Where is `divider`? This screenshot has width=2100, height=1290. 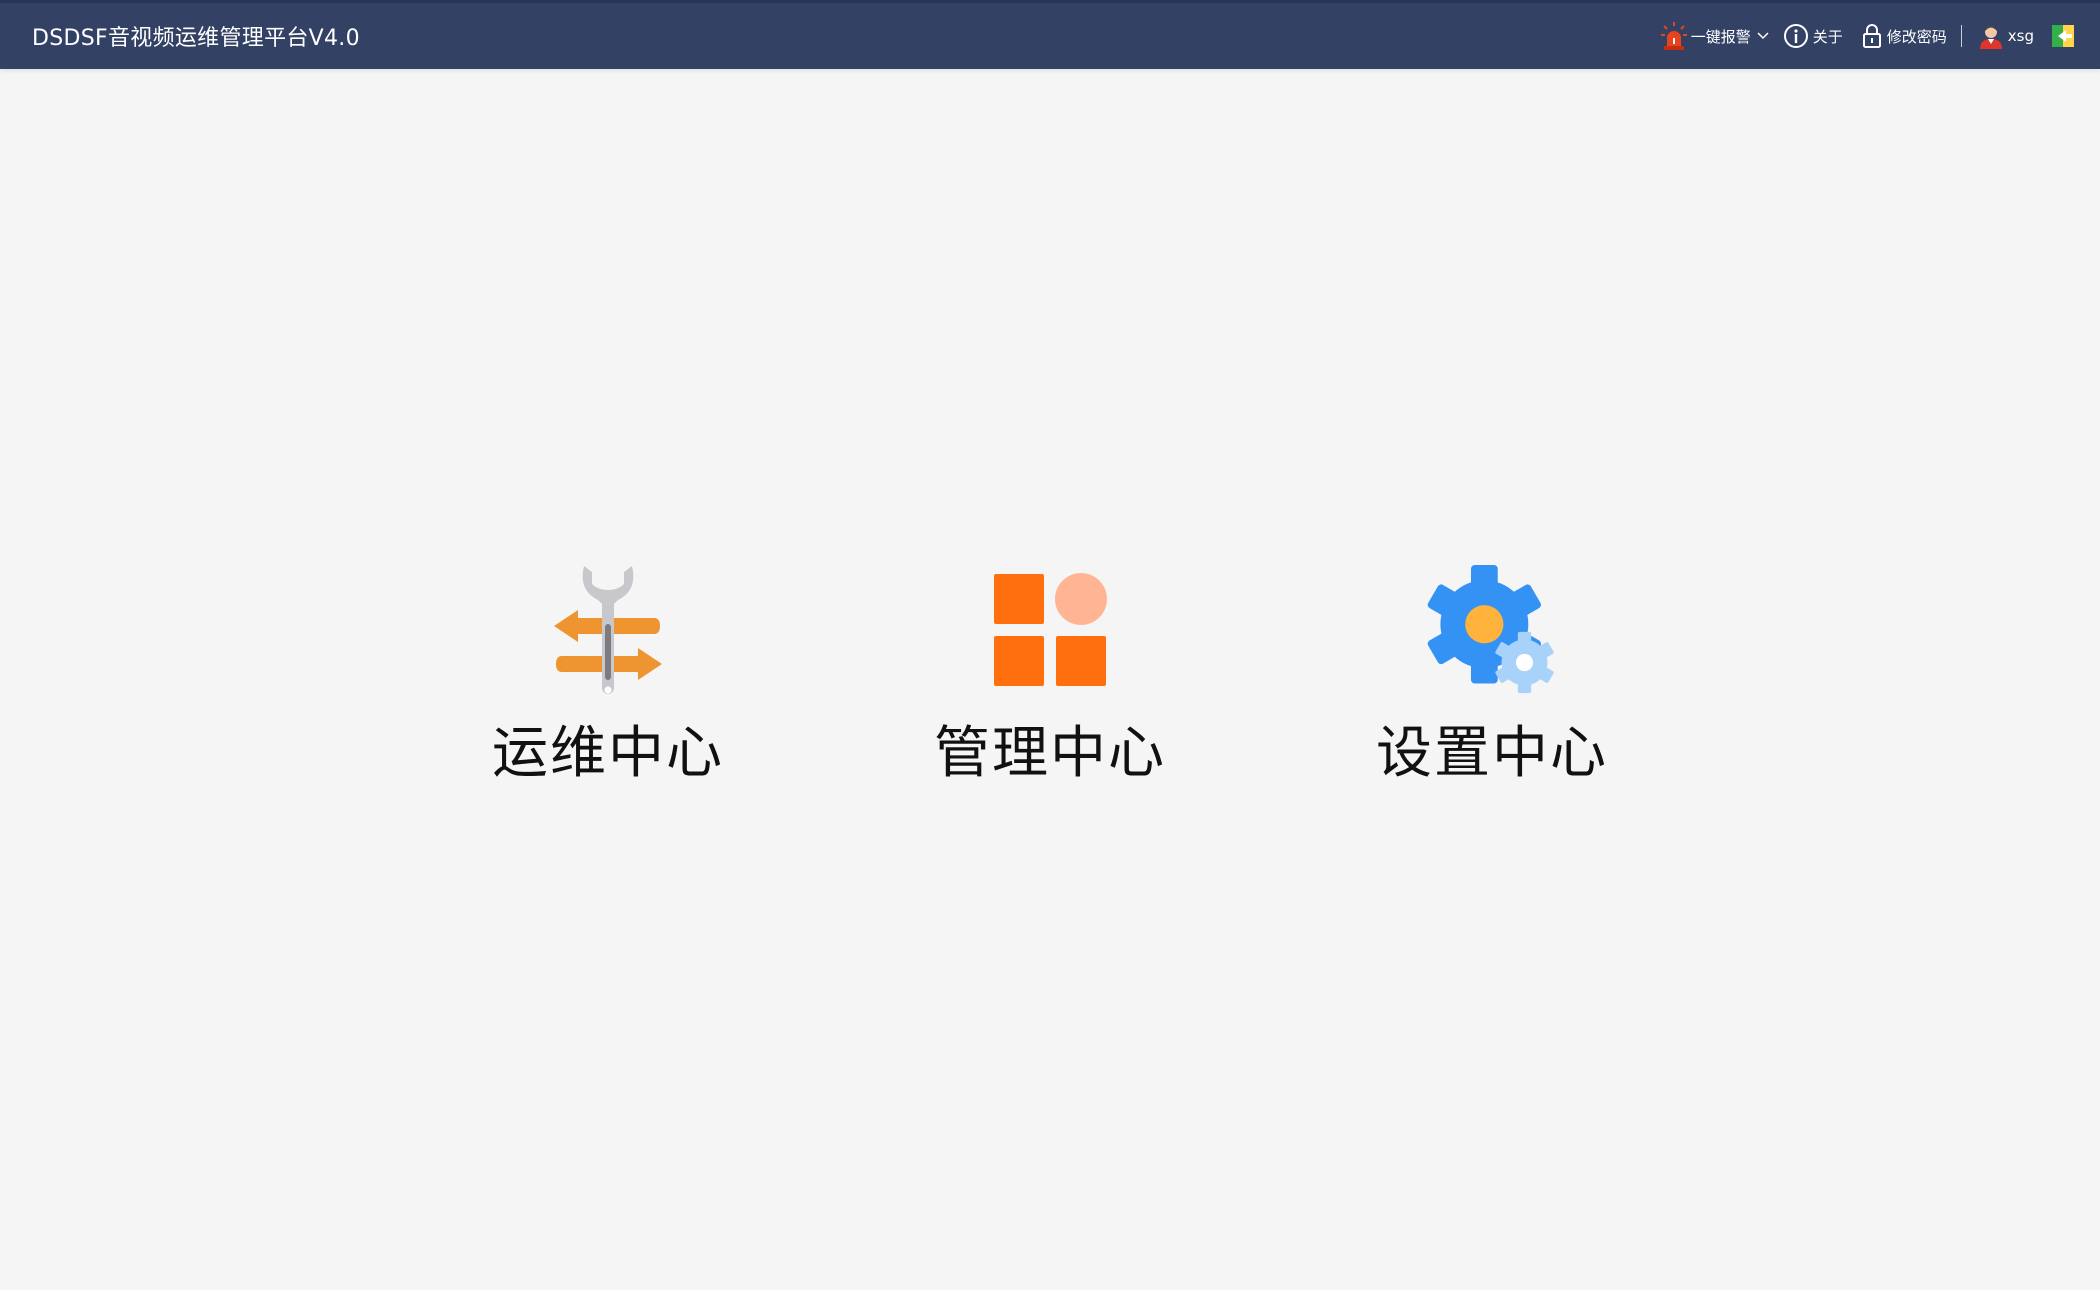
divider is located at coordinates (1961, 36).